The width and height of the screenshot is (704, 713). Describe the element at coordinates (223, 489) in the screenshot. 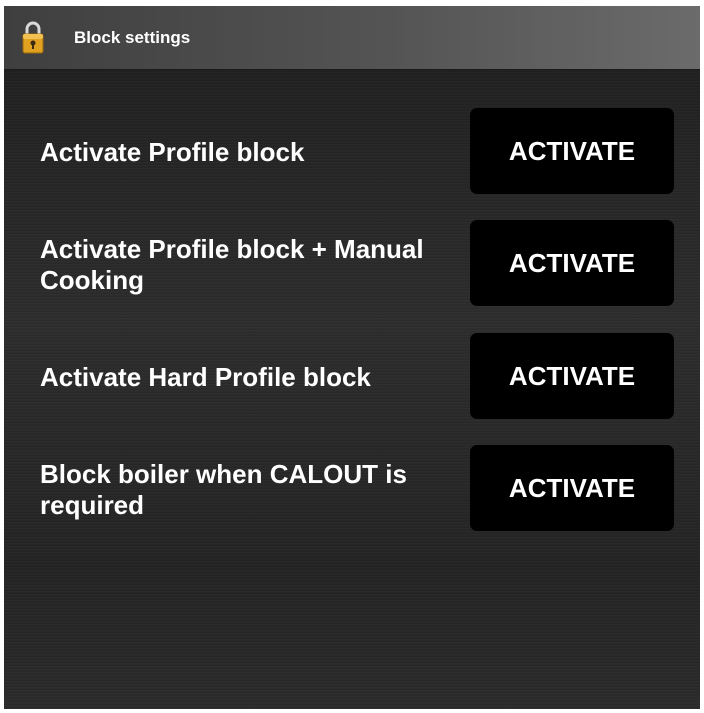

I see `row-label-block-boiler-calout: Block boiler when CALOUT is required` at that location.